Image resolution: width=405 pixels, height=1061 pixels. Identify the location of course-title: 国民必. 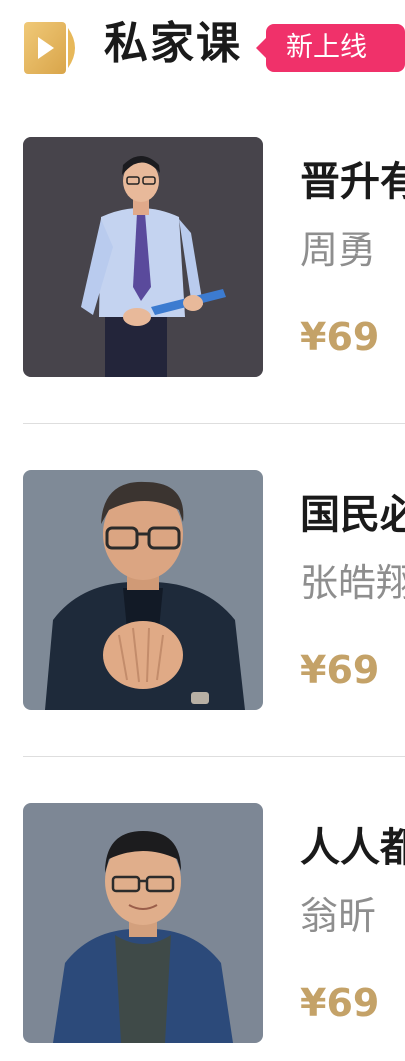
(352, 515).